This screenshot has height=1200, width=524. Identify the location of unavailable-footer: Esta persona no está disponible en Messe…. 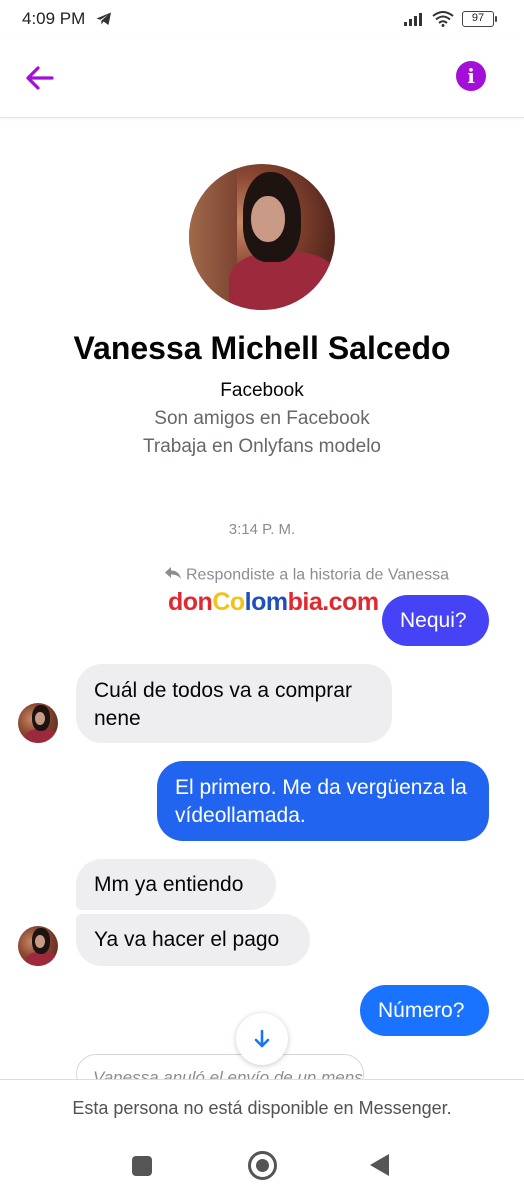
(262, 1139).